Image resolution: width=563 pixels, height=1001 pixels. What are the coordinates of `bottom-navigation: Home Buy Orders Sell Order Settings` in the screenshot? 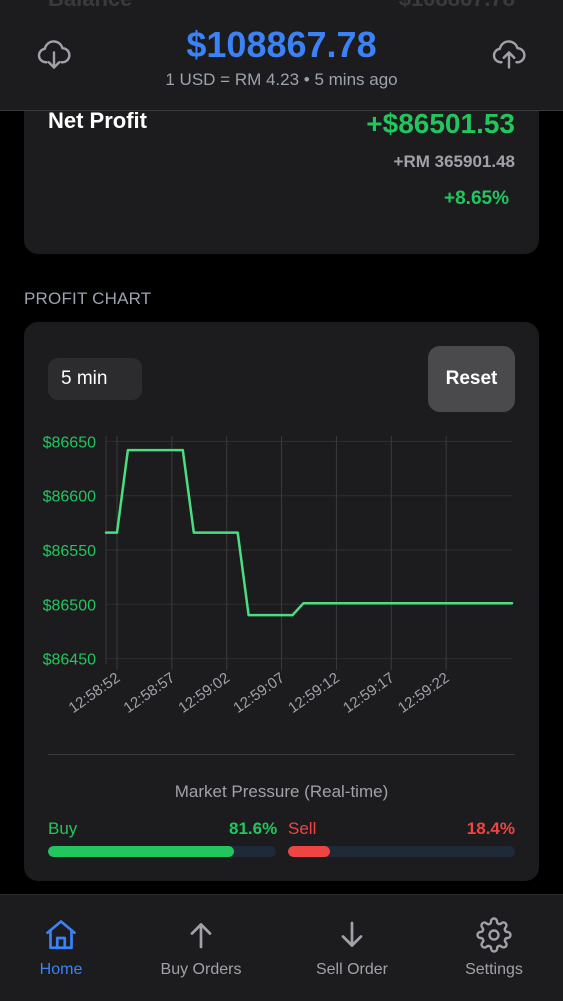 It's located at (281, 947).